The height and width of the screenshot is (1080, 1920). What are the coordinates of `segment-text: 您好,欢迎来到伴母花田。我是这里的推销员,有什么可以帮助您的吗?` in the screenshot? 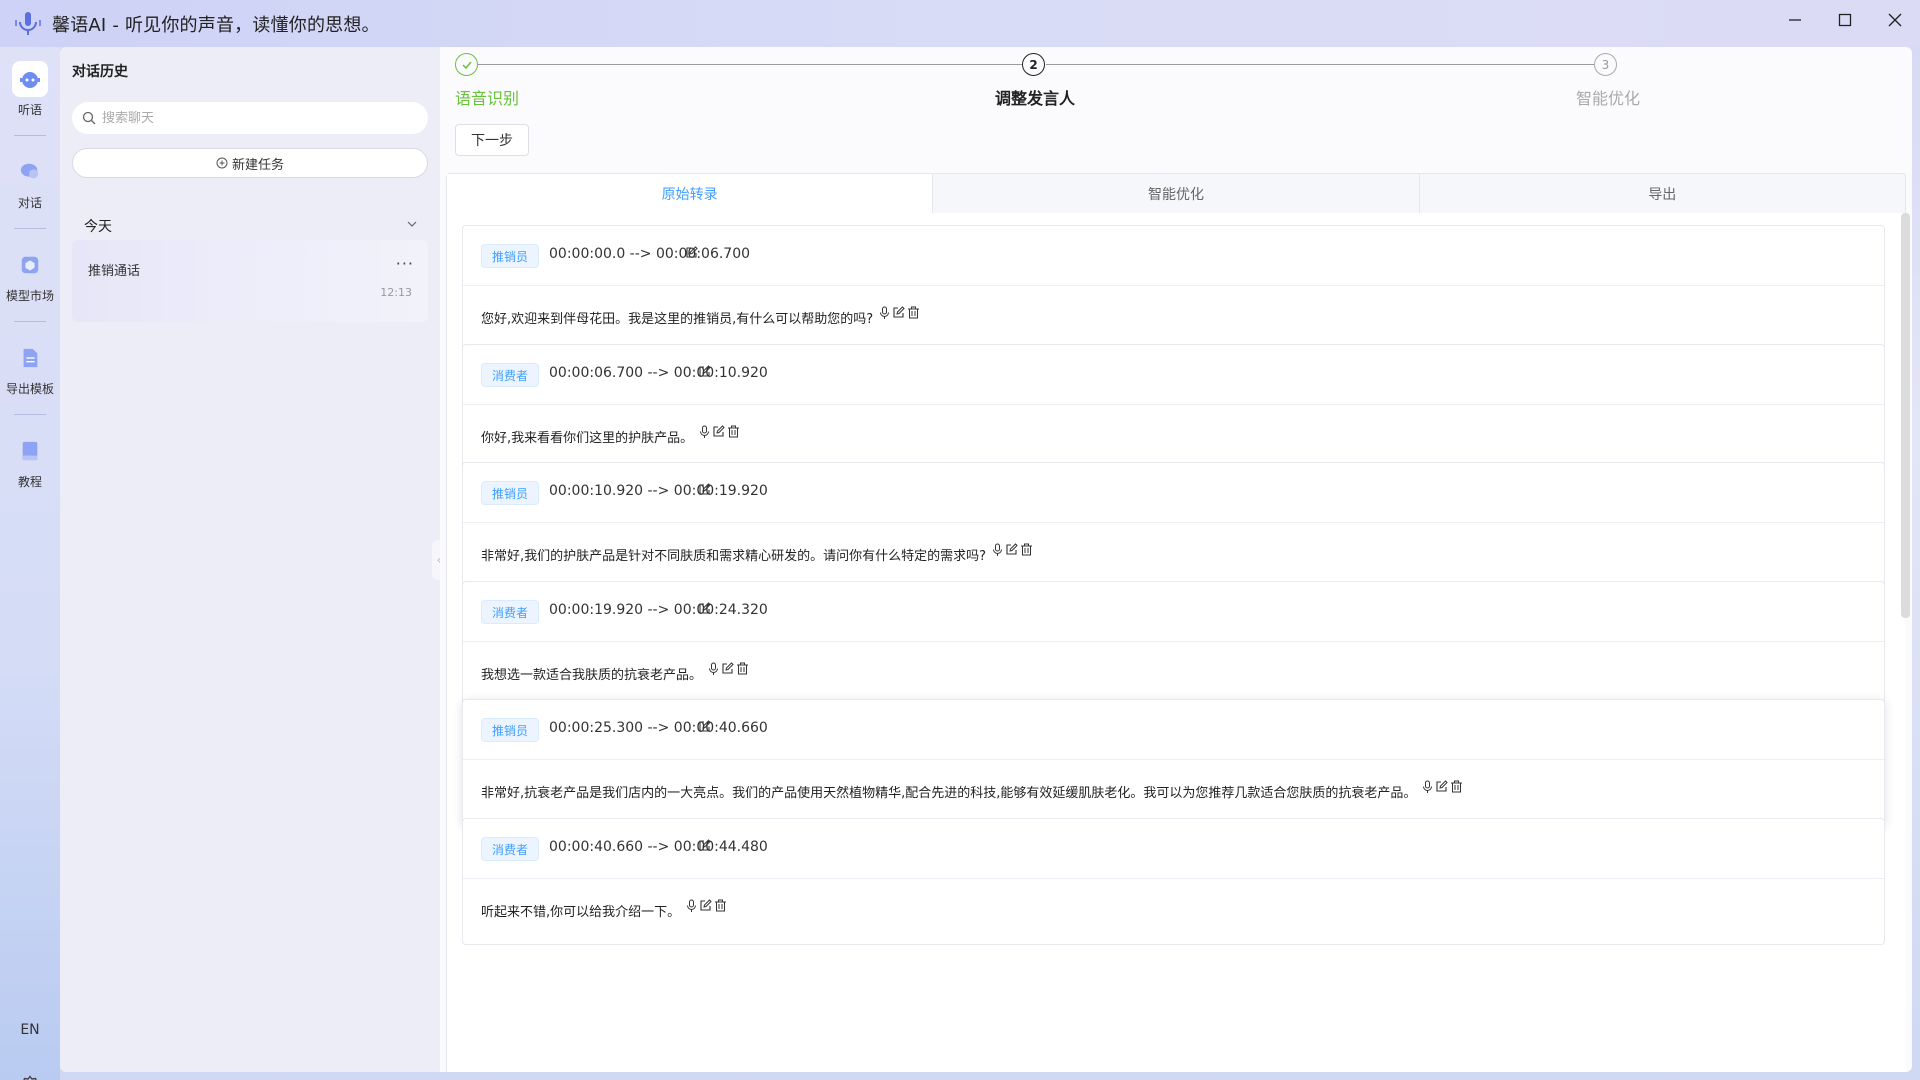 It's located at (677, 319).